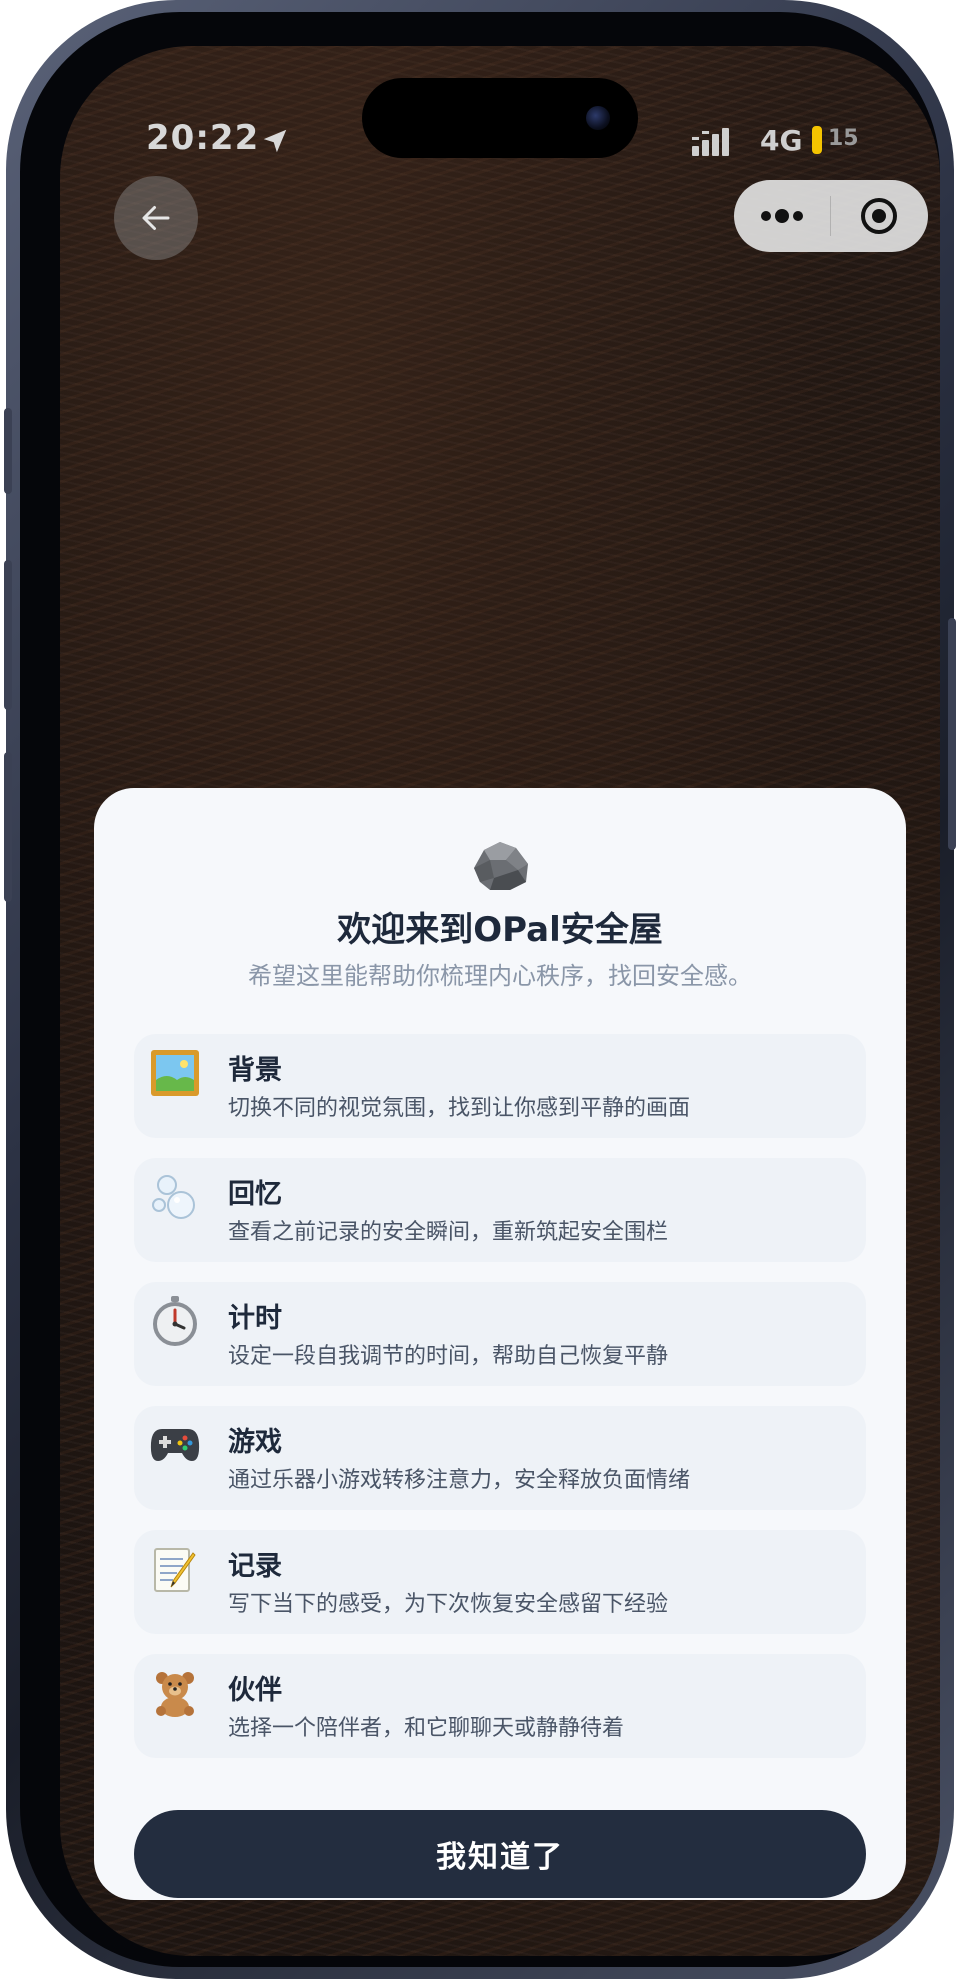 Image resolution: width=960 pixels, height=1979 pixels. What do you see at coordinates (275, 141) in the screenshot?
I see `location-arrow-icon` at bounding box center [275, 141].